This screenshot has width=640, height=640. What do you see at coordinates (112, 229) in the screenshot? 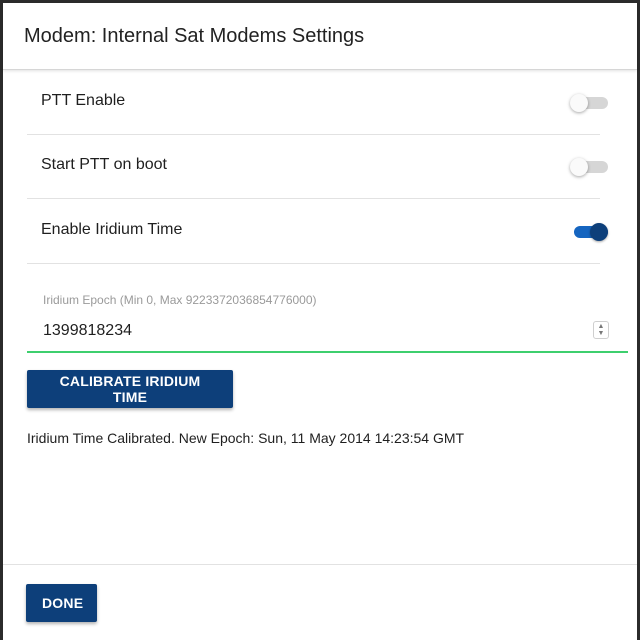
I see `setting-label: Enable Iridium Time` at bounding box center [112, 229].